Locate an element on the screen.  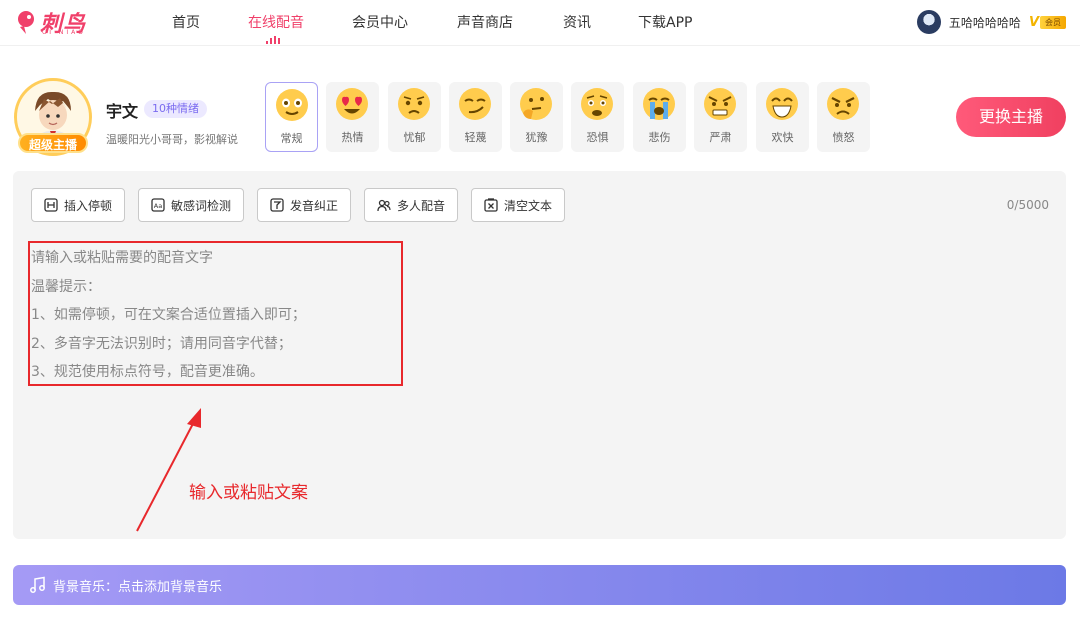
heart-eyes-face-icon is located at coordinates (352, 104).